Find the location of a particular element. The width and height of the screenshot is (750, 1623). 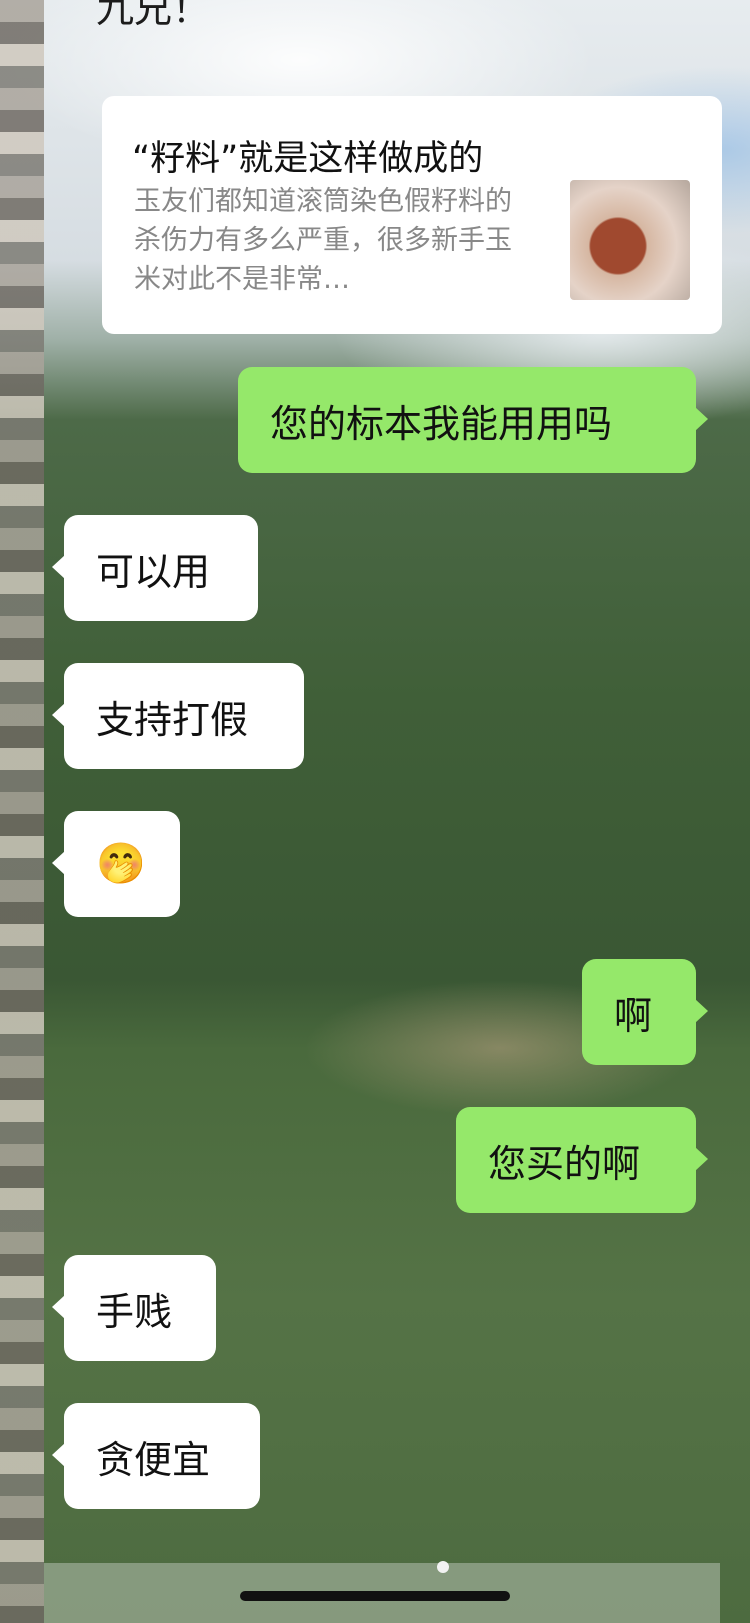

page-indicator-dot is located at coordinates (443, 1567).